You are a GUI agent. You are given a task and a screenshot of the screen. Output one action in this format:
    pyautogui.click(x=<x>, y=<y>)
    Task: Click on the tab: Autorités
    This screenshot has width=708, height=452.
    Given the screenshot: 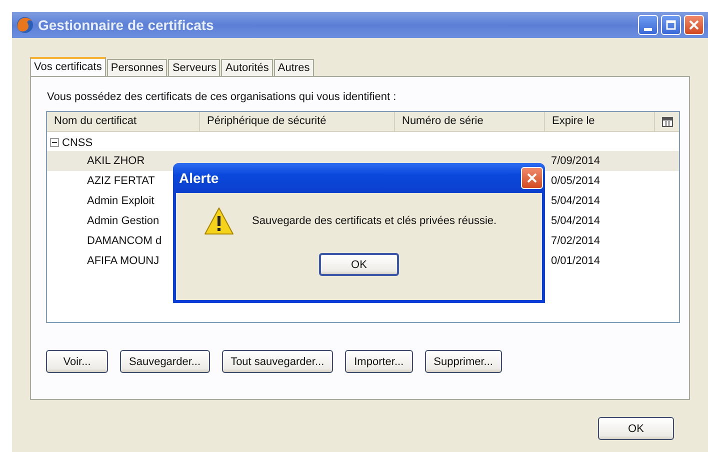 What is the action you would take?
    pyautogui.click(x=247, y=67)
    